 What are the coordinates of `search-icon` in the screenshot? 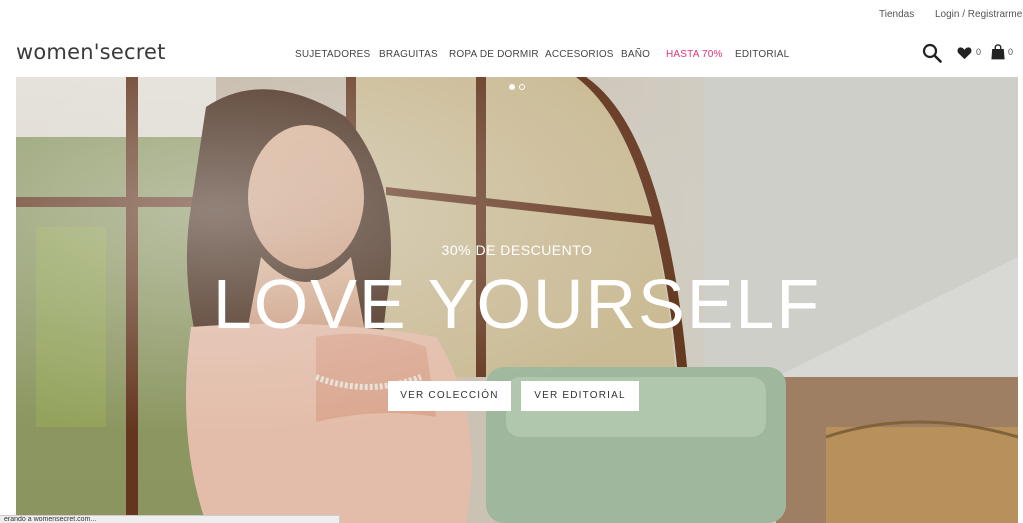 It's located at (932, 53).